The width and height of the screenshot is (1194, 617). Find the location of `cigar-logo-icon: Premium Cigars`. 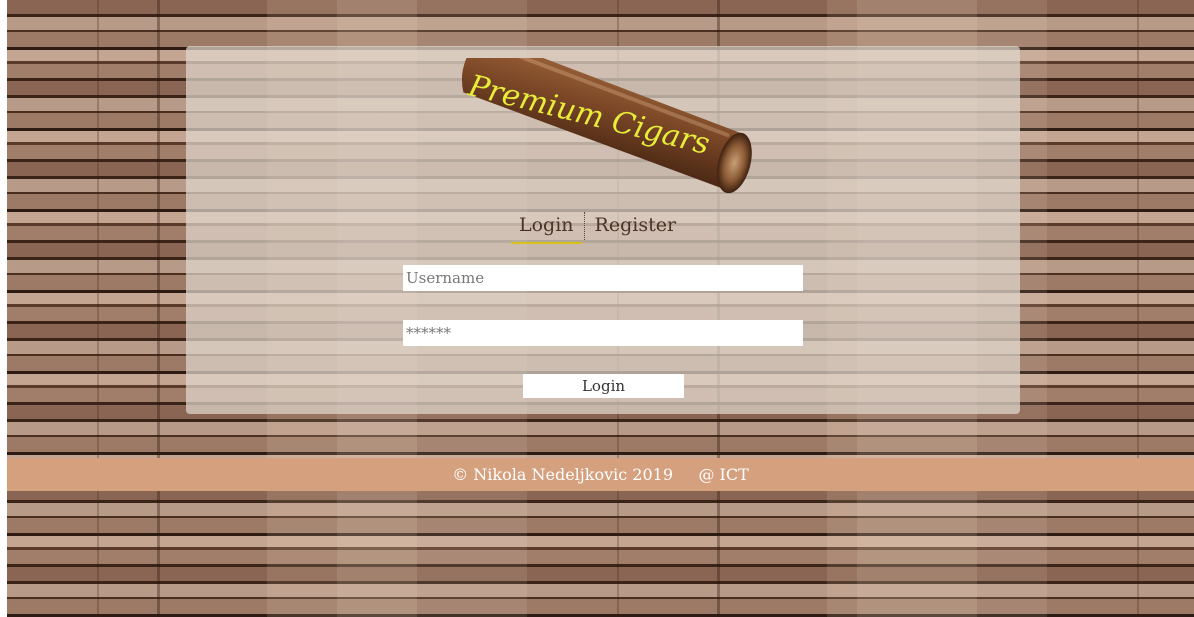

cigar-logo-icon: Premium Cigars is located at coordinates (606, 126).